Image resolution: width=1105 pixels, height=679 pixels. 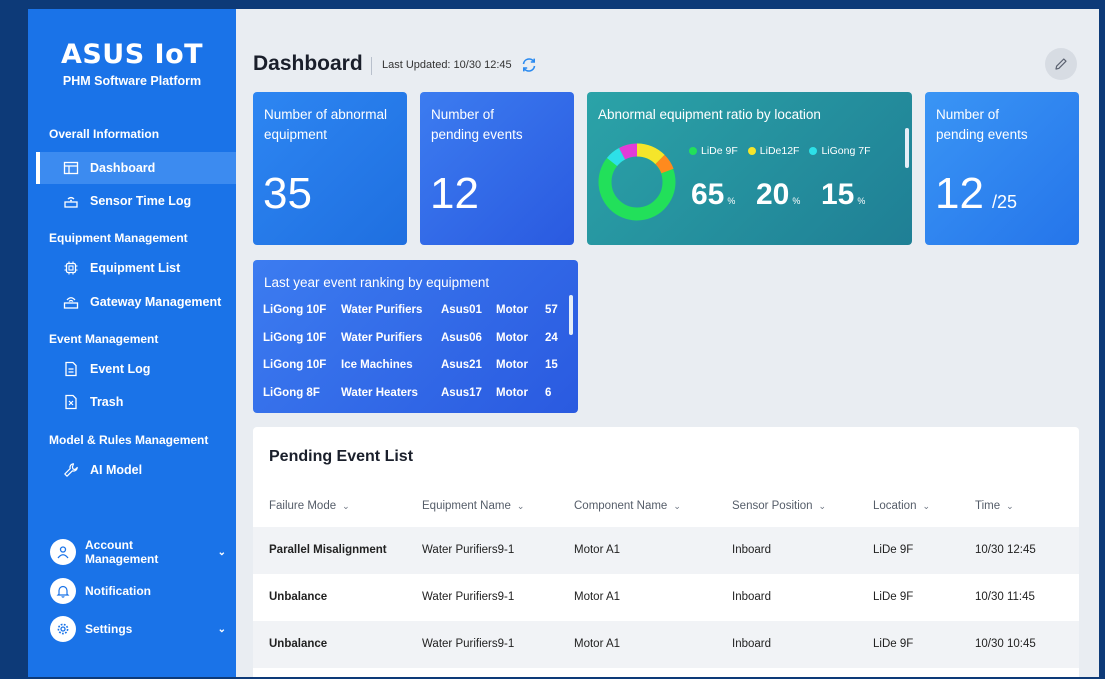 I want to click on section-model: Model & Rules Management, so click(x=129, y=440).